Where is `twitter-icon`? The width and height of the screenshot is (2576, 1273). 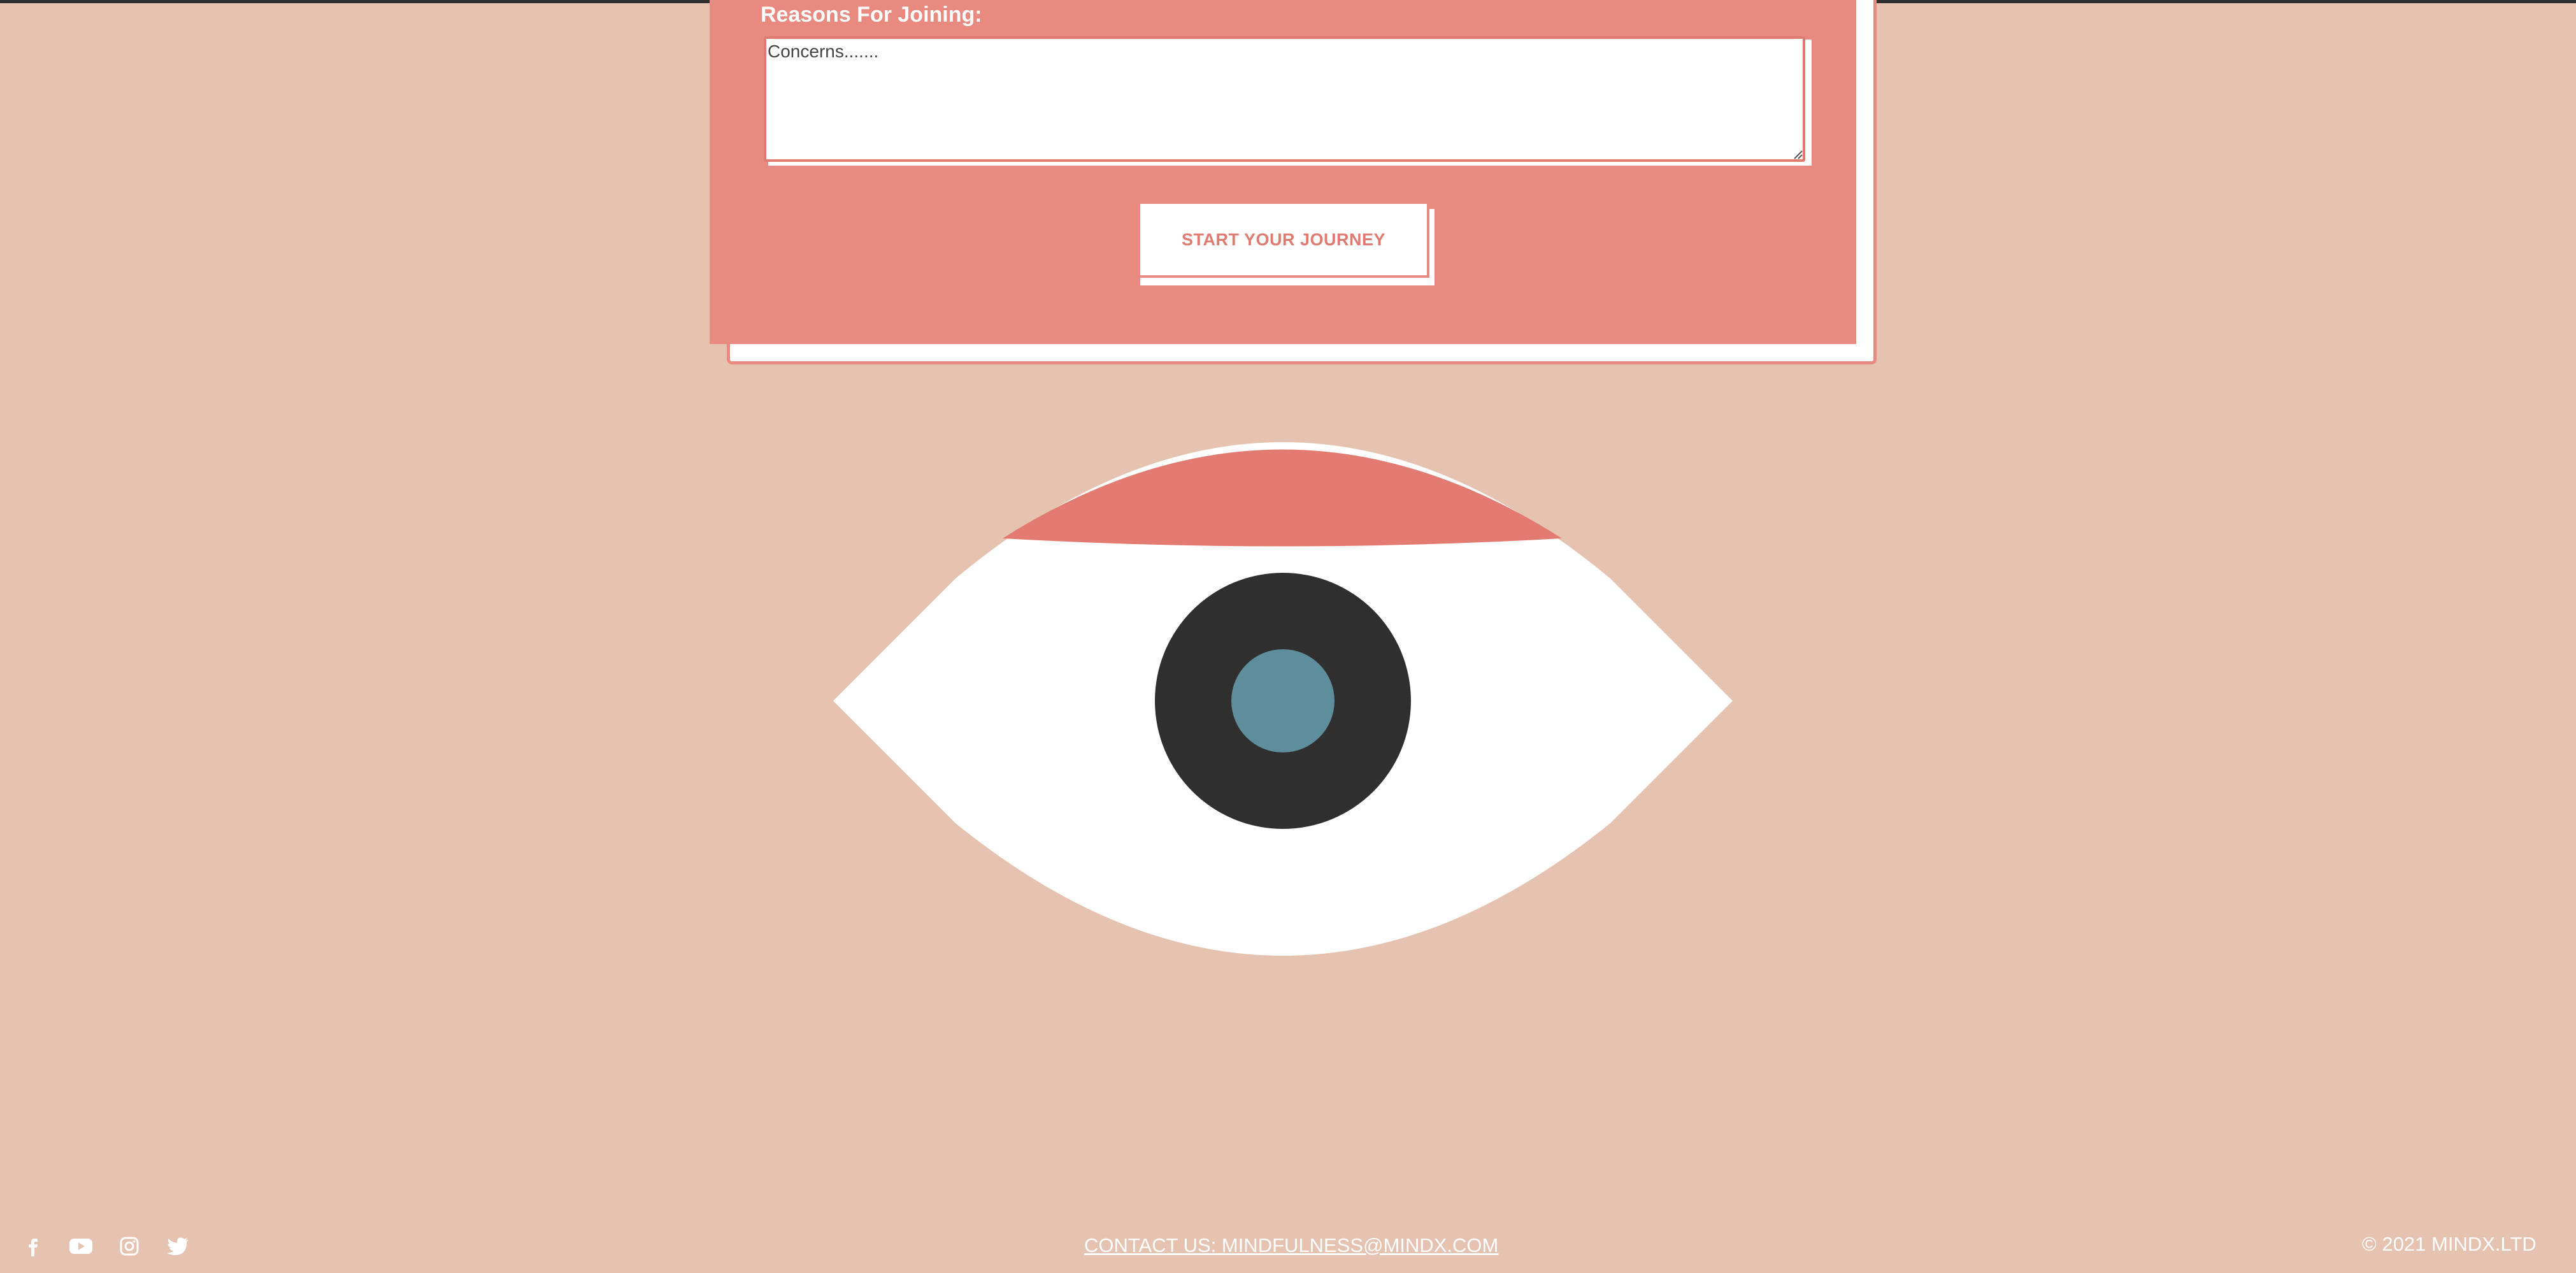
twitter-icon is located at coordinates (178, 1246).